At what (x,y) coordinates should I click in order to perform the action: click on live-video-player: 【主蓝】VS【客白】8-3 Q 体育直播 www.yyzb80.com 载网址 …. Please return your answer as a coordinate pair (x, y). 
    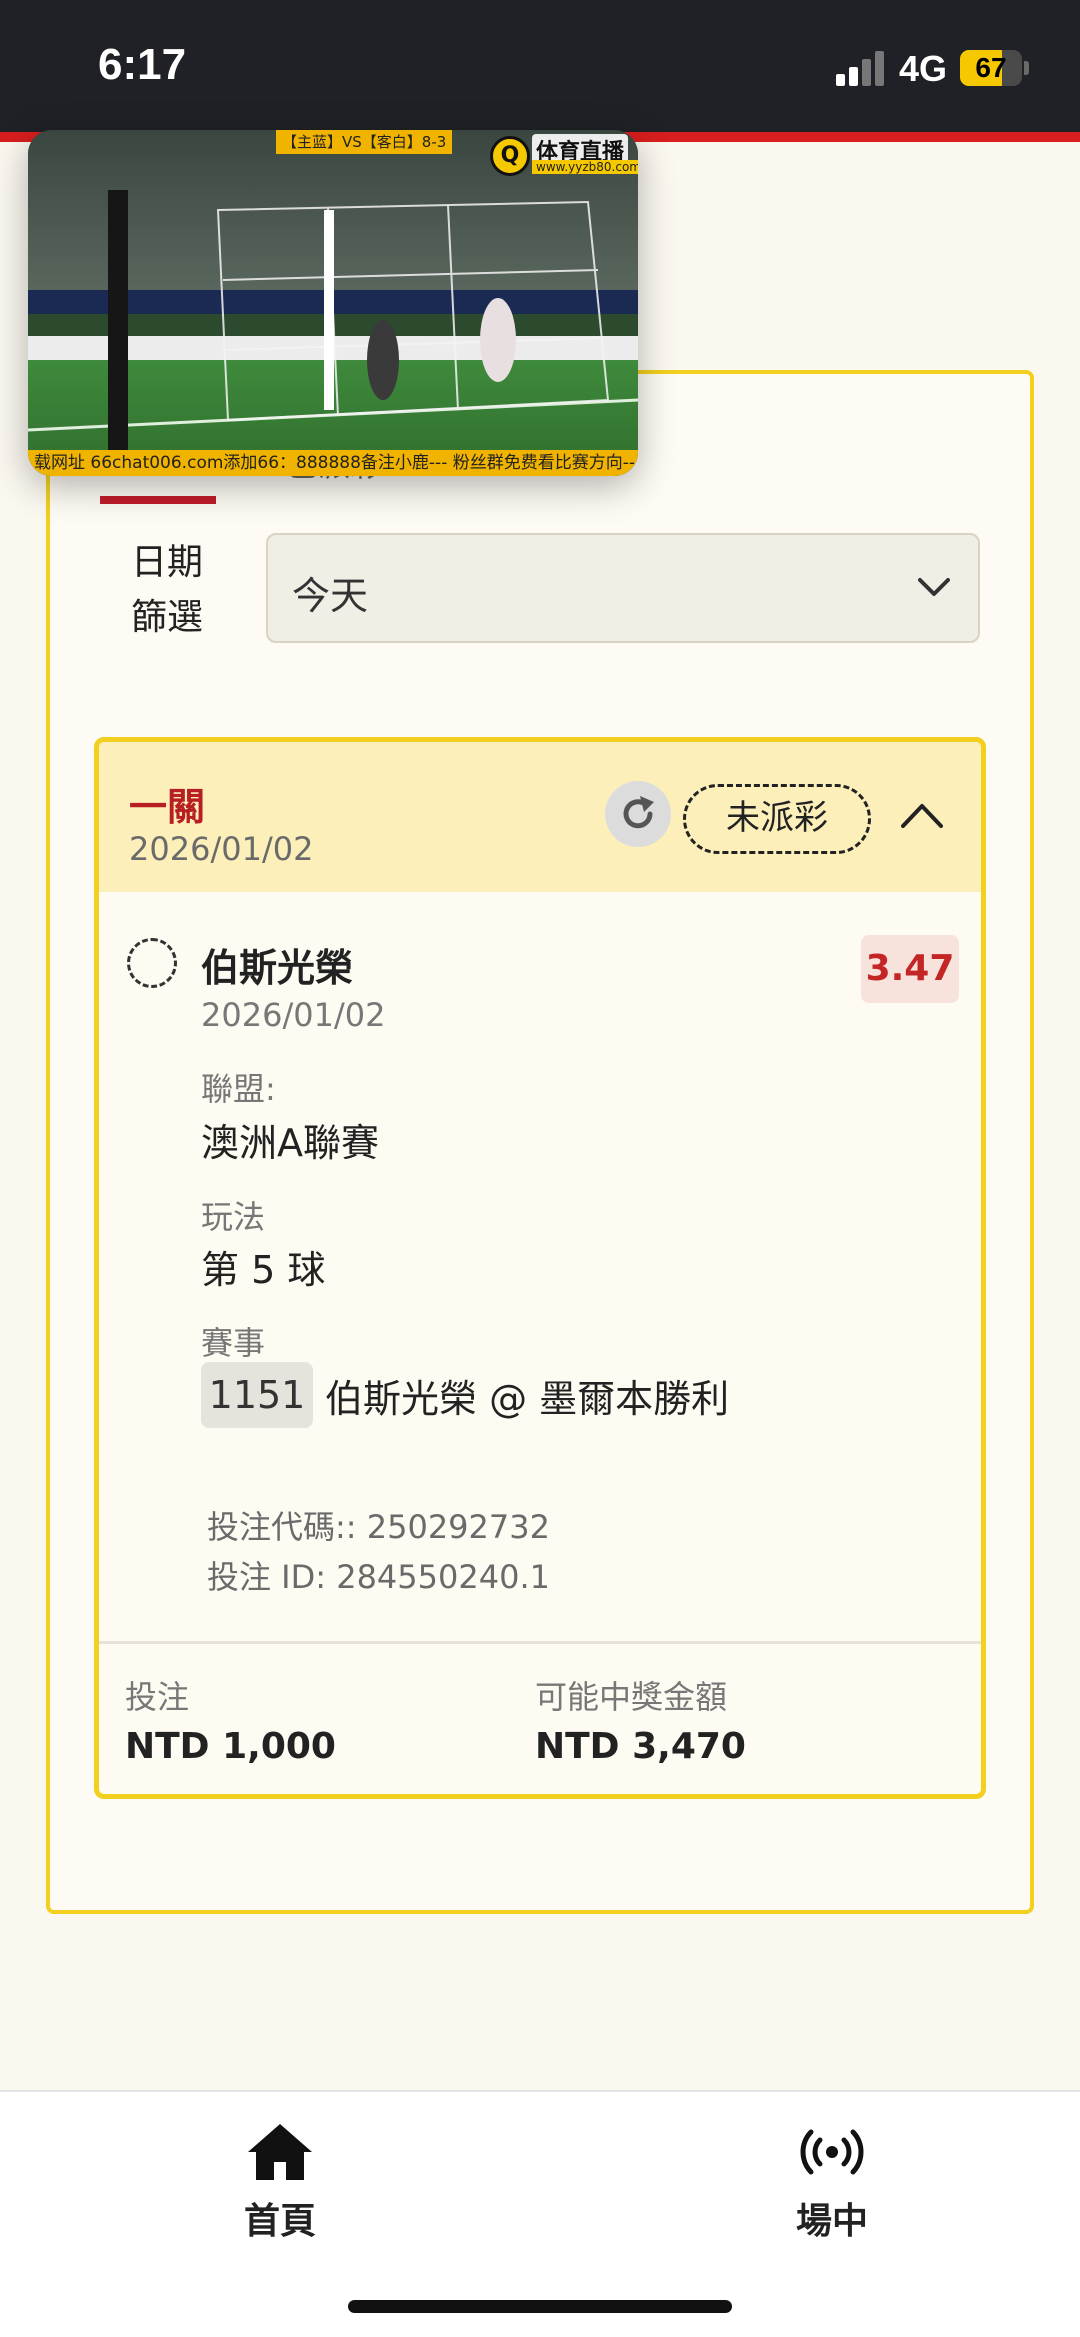
    Looking at the image, I should click on (333, 303).